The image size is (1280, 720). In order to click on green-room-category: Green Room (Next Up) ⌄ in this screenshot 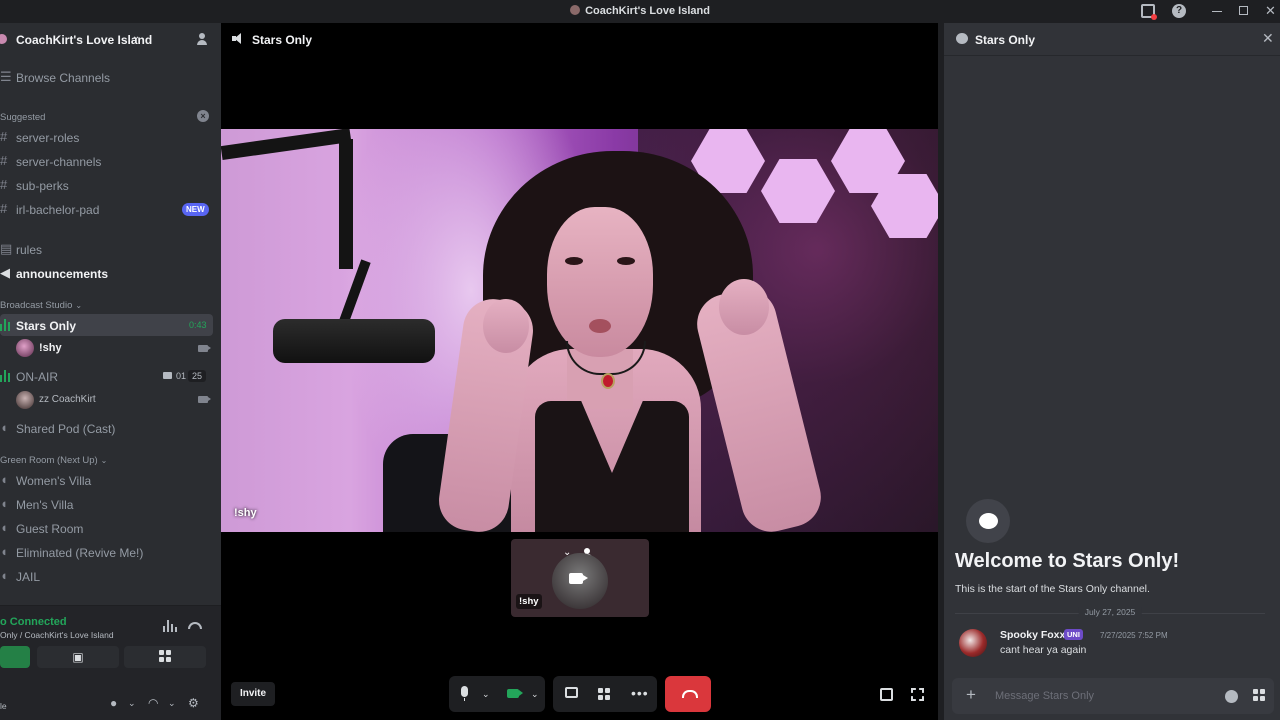, I will do `click(53, 460)`.